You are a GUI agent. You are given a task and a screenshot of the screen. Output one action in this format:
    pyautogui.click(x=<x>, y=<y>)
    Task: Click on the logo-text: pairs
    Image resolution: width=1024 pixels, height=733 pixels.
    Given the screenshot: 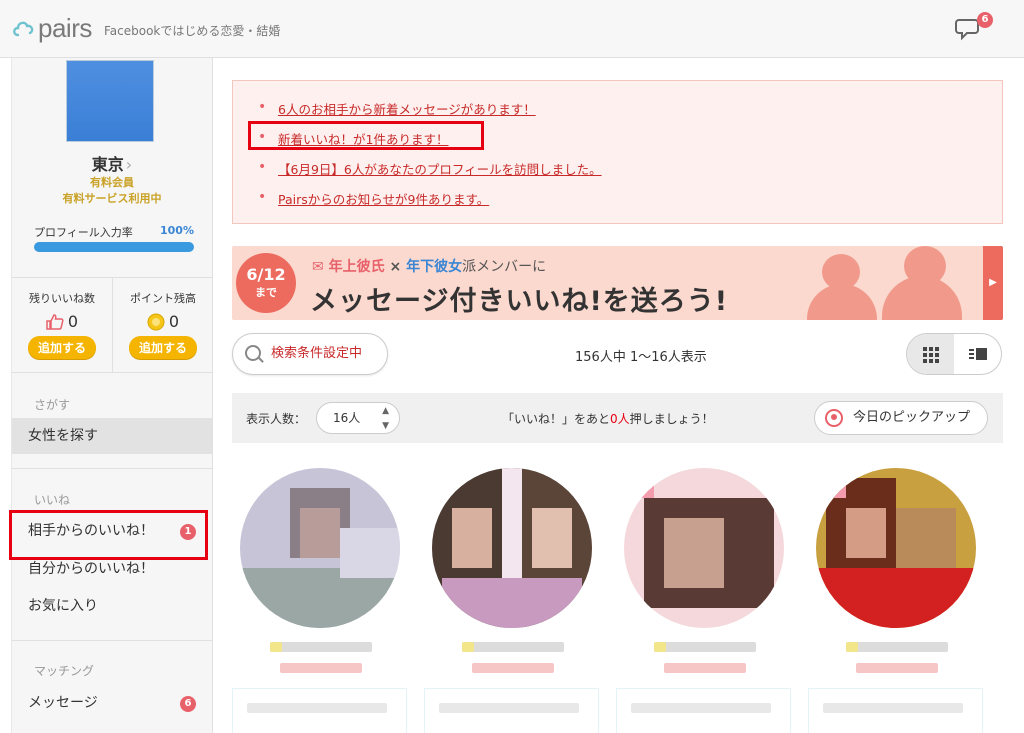 What is the action you would take?
    pyautogui.click(x=65, y=27)
    